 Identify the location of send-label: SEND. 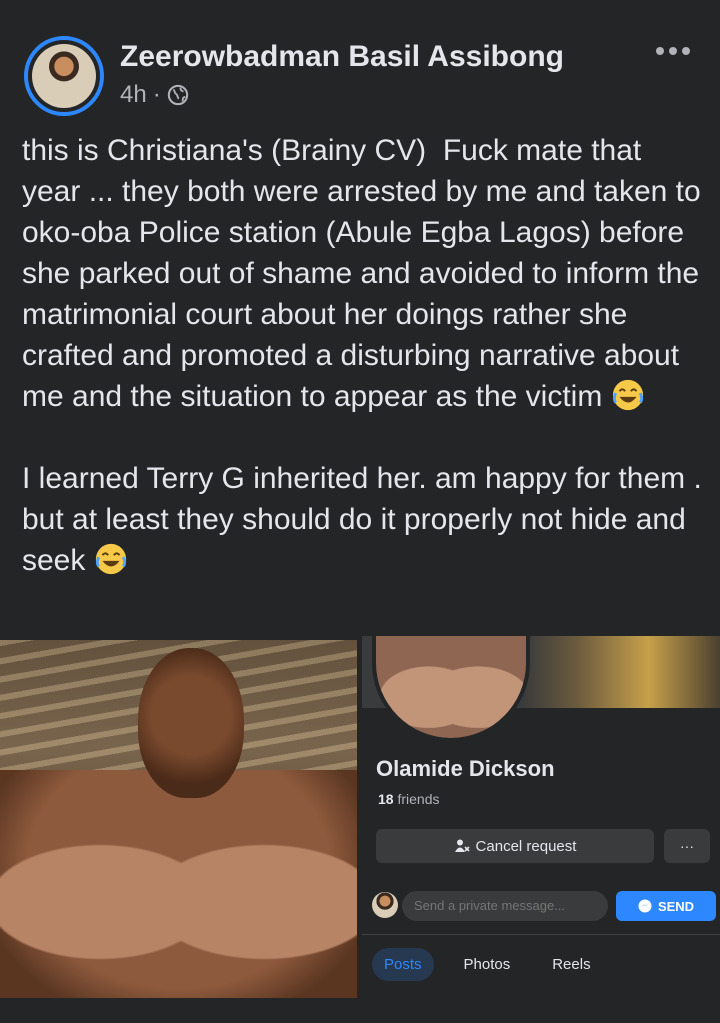
(676, 906).